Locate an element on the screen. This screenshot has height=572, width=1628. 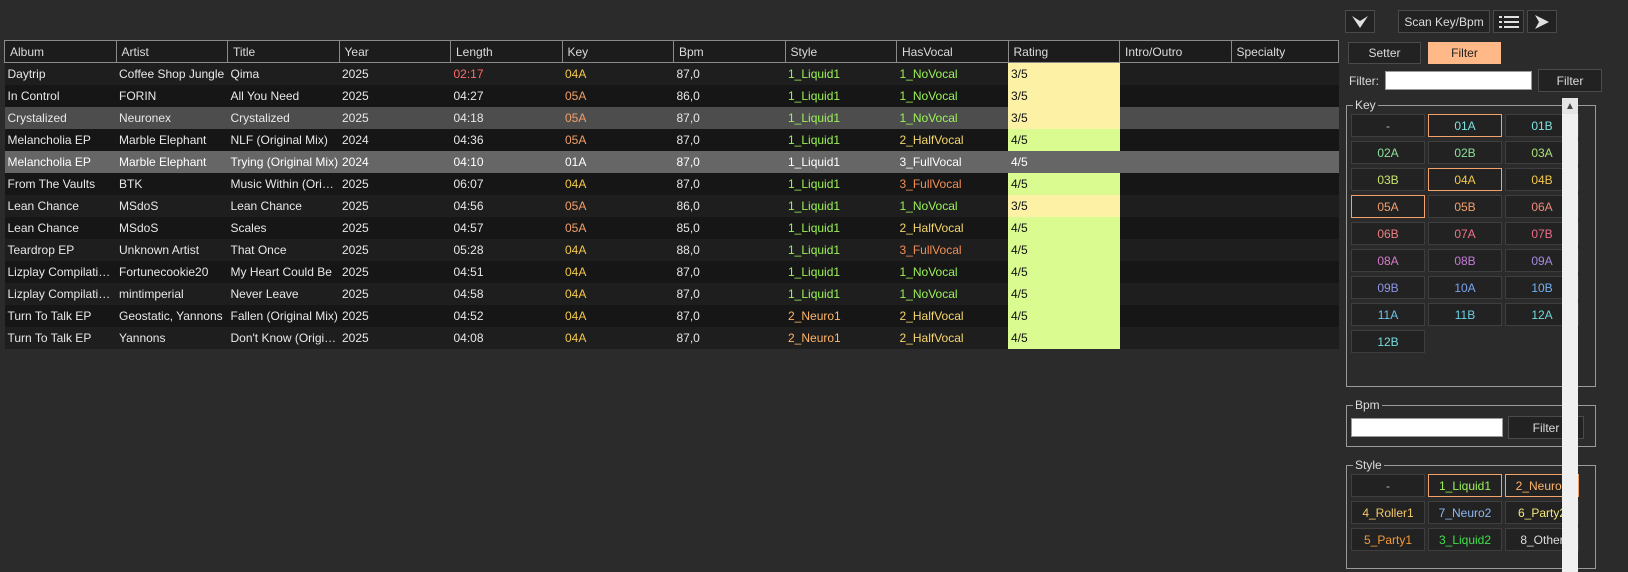
key-button: 05A is located at coordinates (1388, 206).